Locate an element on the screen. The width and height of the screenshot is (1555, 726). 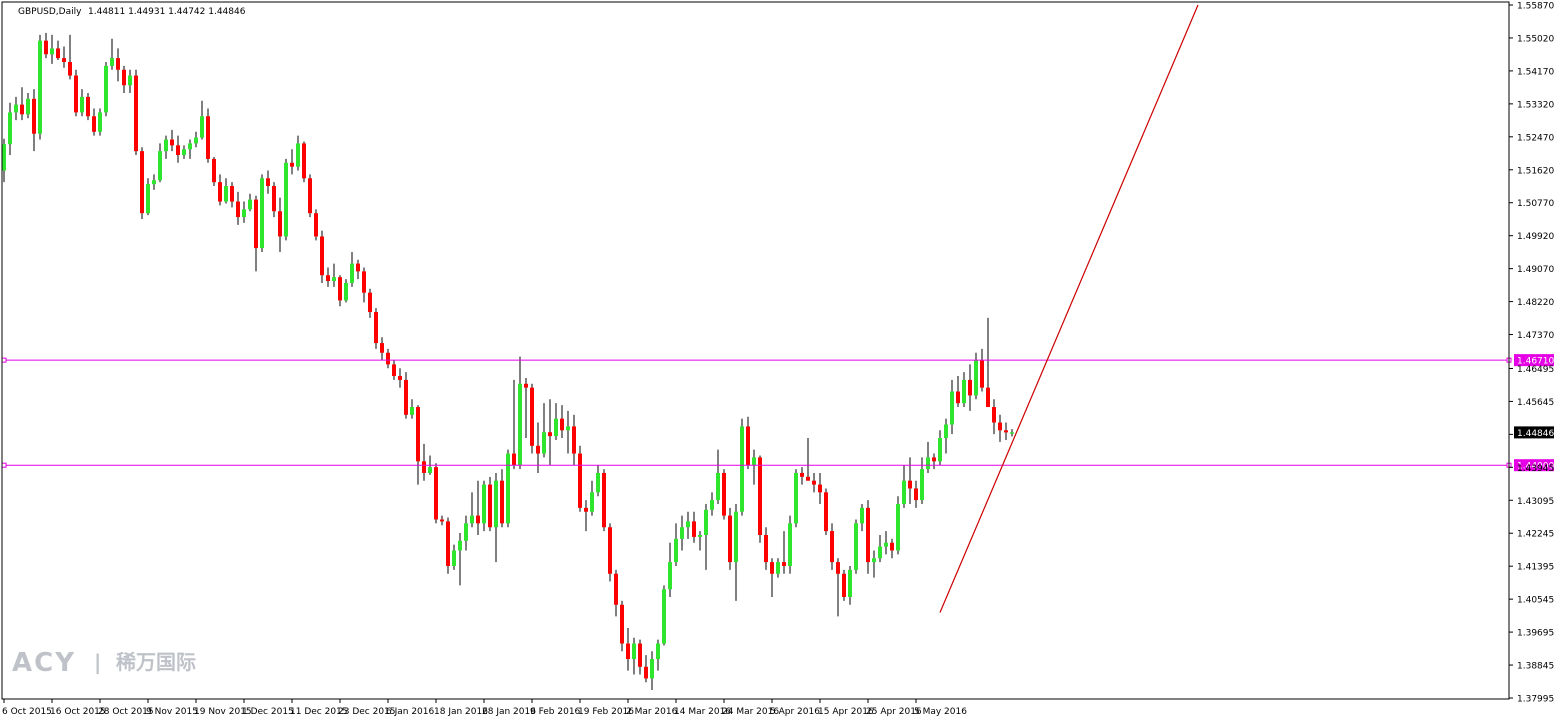
y-tick-label: 1.38845 is located at coordinates (1535, 667).